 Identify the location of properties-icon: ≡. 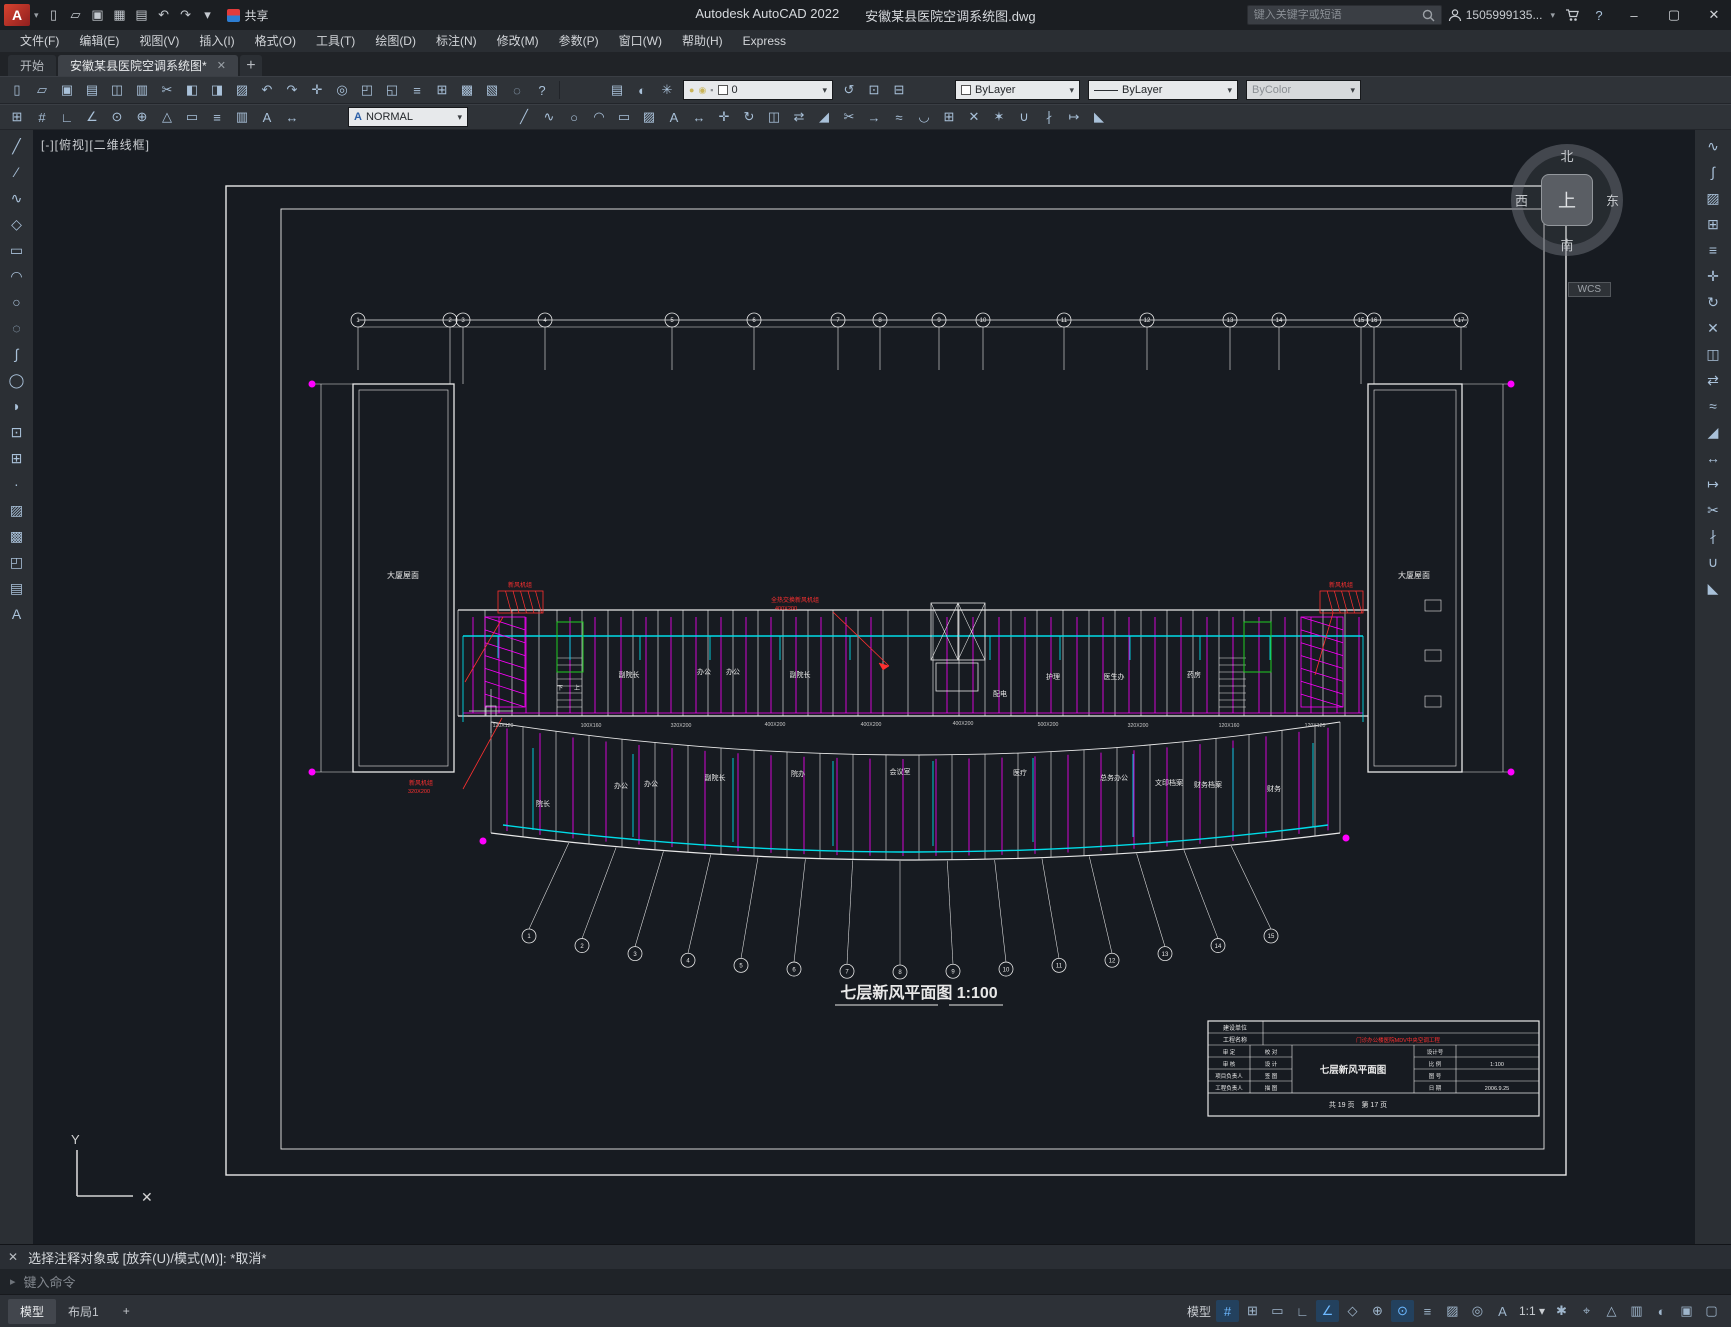
(417, 90).